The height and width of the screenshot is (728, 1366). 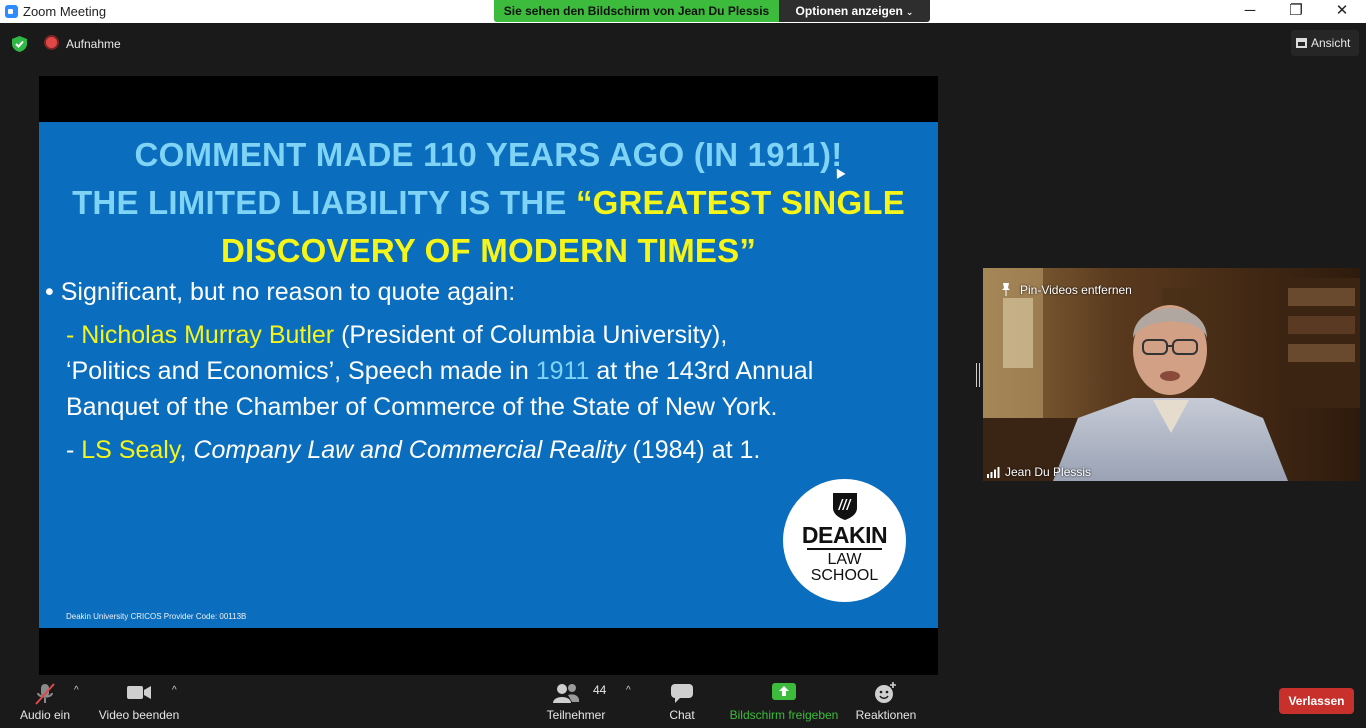 What do you see at coordinates (1048, 472) in the screenshot?
I see `participant-name: Jean Du Plessis` at bounding box center [1048, 472].